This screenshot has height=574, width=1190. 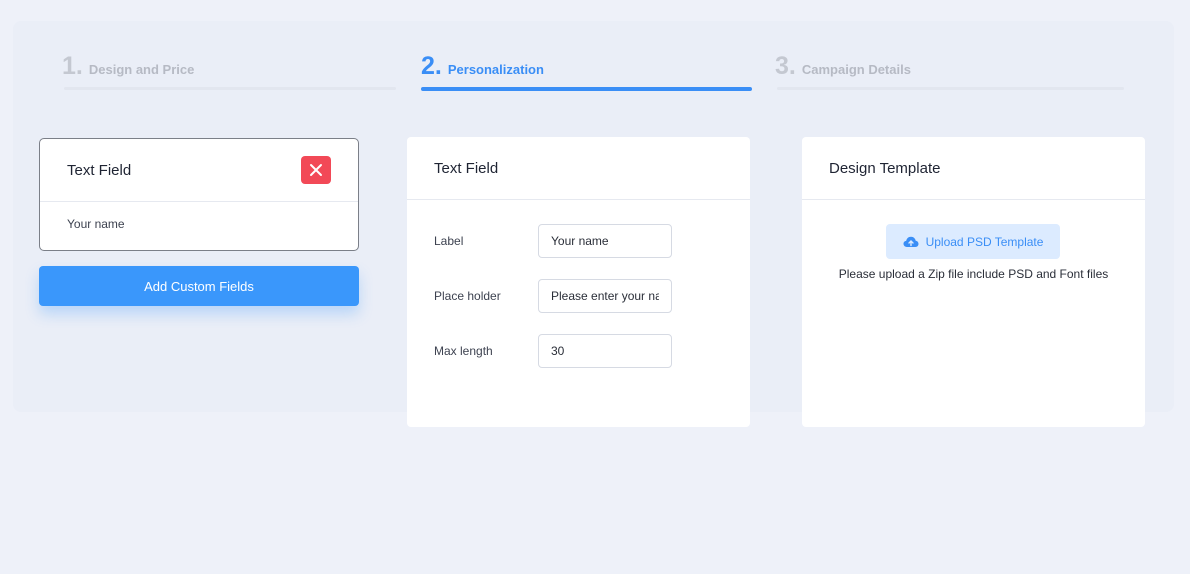 I want to click on field-preview-card: Text Field Your name, so click(x=199, y=194).